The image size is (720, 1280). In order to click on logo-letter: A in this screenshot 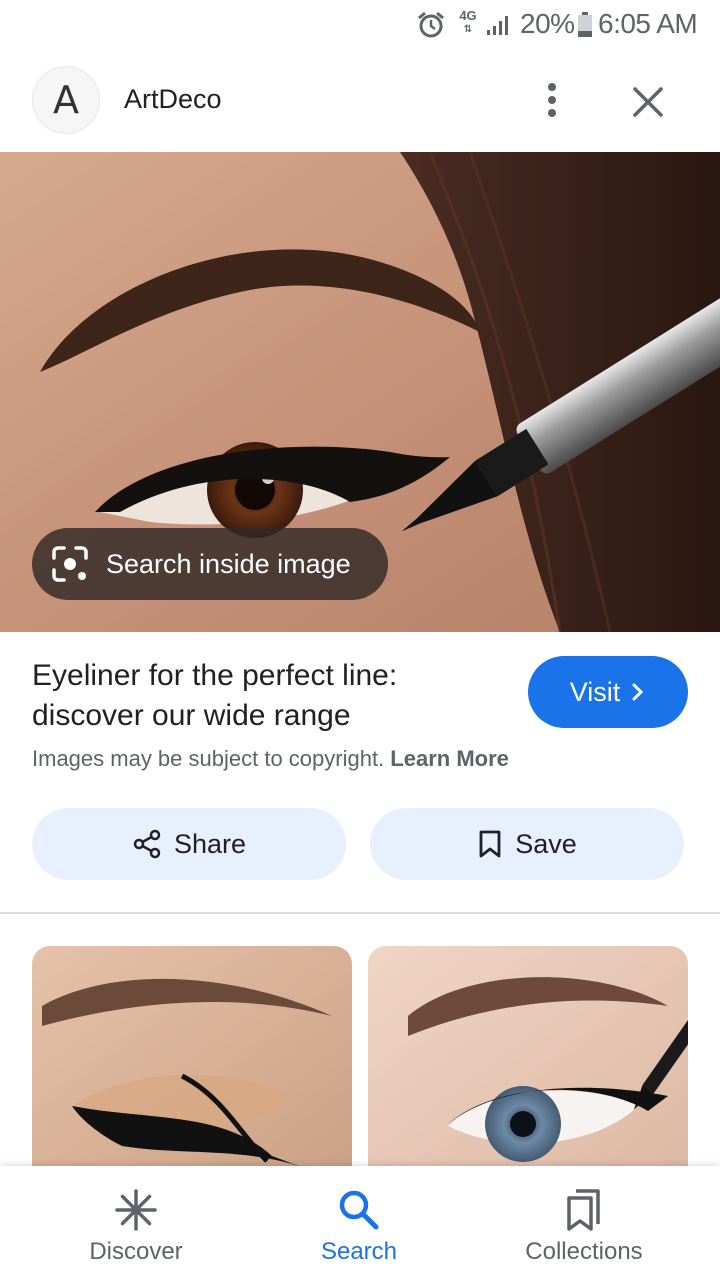, I will do `click(66, 100)`.